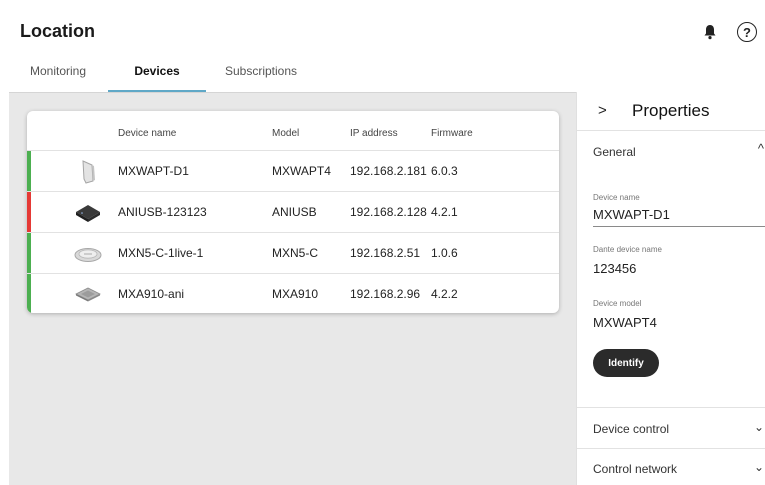  I want to click on table-header: Device name Model IP address Firmware, so click(293, 131).